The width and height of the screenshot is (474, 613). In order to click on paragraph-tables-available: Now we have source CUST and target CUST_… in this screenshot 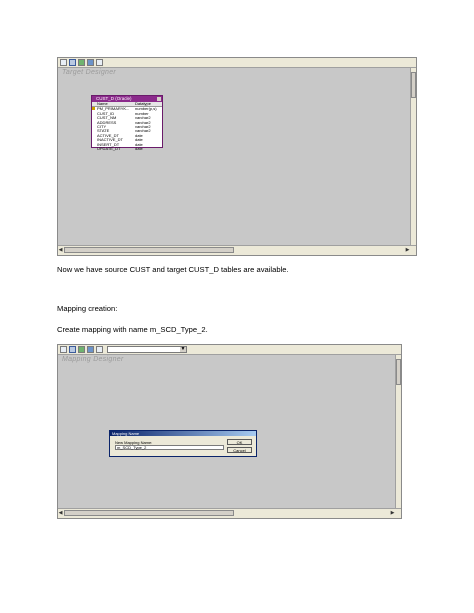, I will do `click(173, 269)`.